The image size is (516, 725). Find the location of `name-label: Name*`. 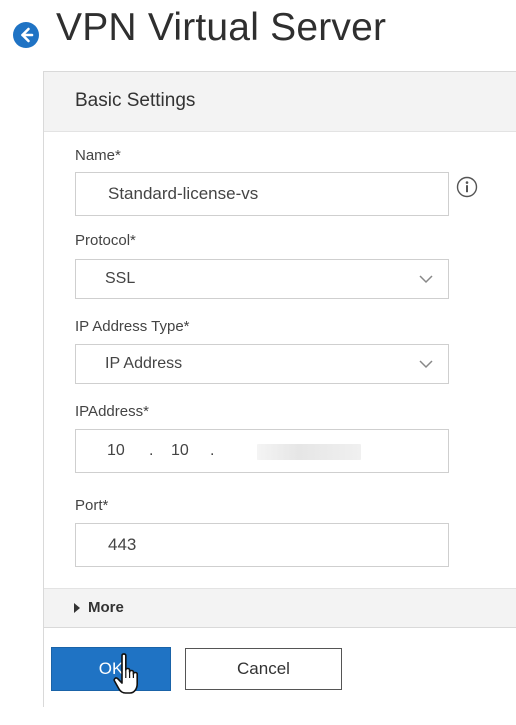

name-label: Name* is located at coordinates (98, 155).